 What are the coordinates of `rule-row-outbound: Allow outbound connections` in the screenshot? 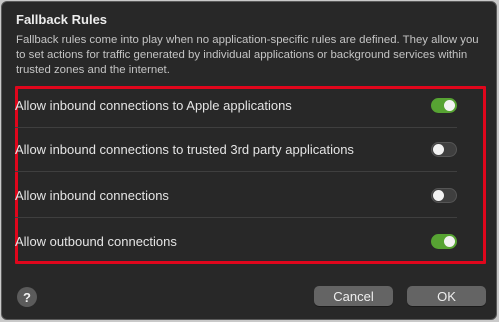 It's located at (236, 241).